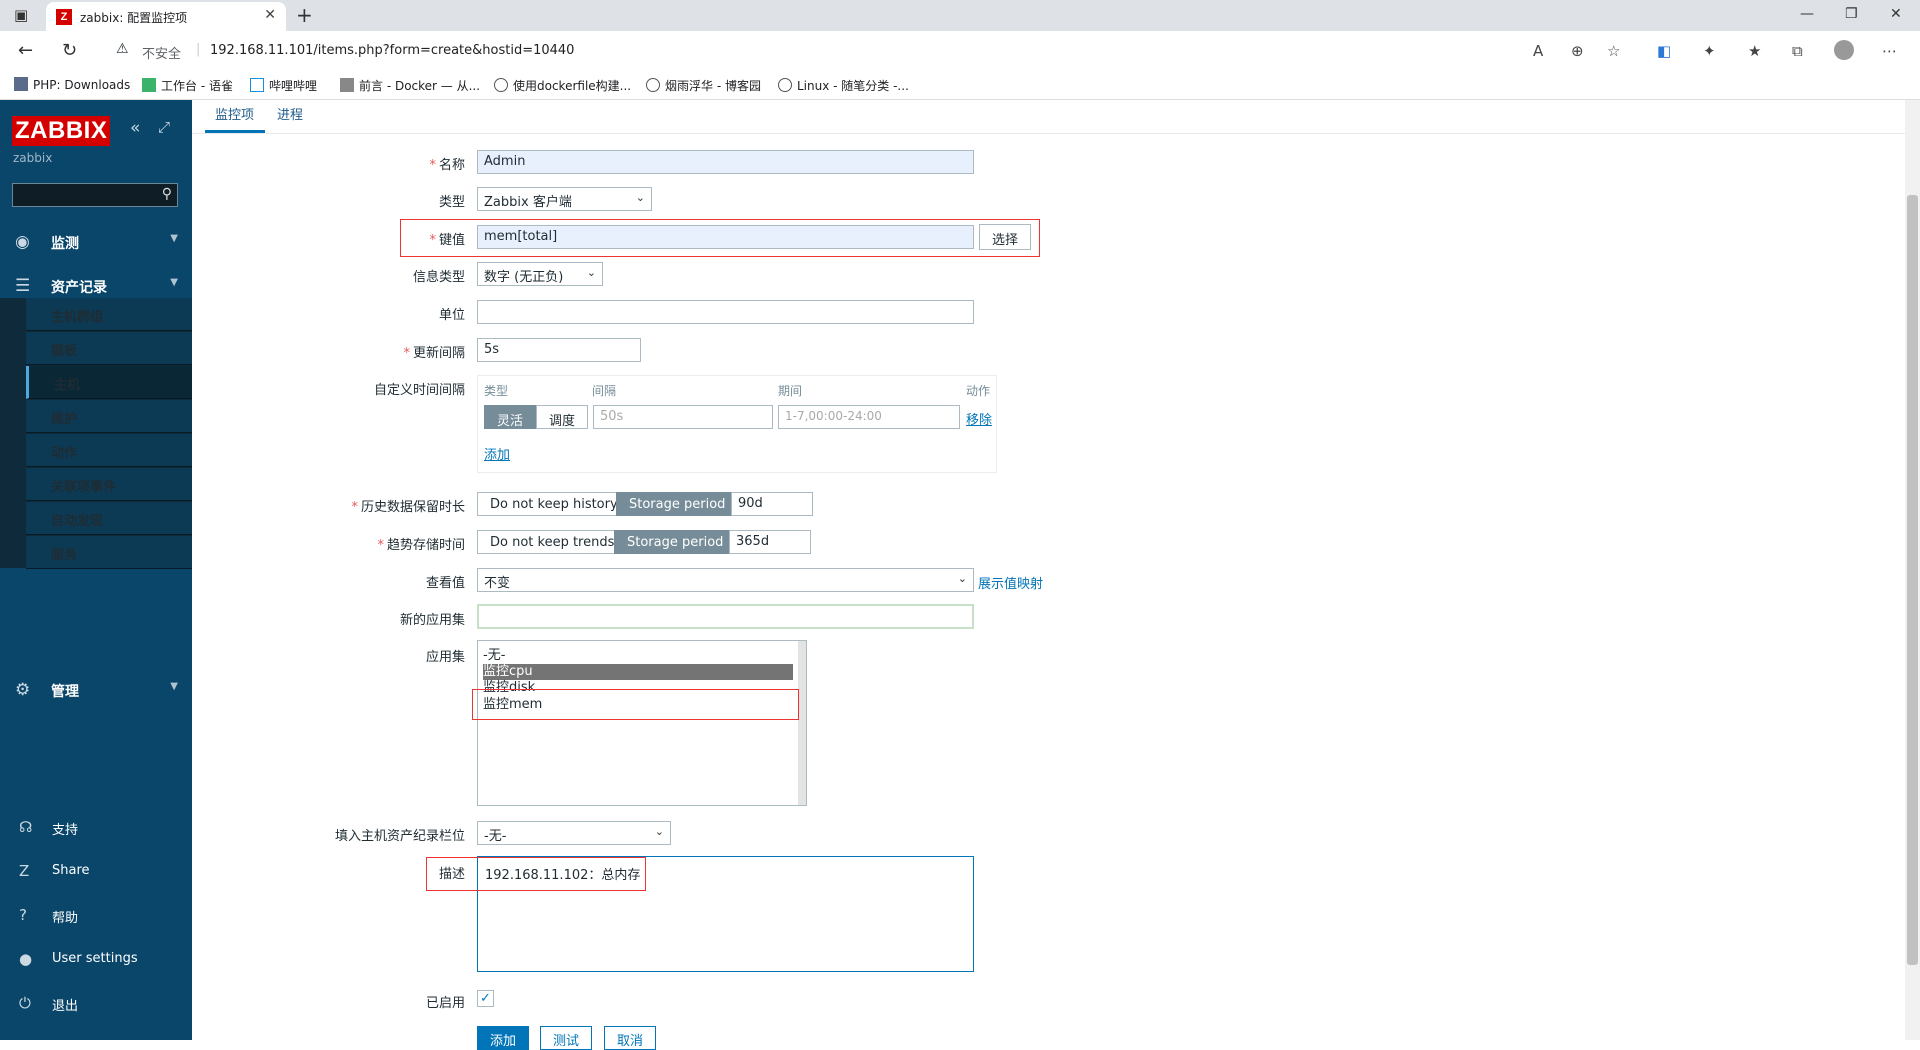  Describe the element at coordinates (725, 616) in the screenshot. I see `new-application-input` at that location.